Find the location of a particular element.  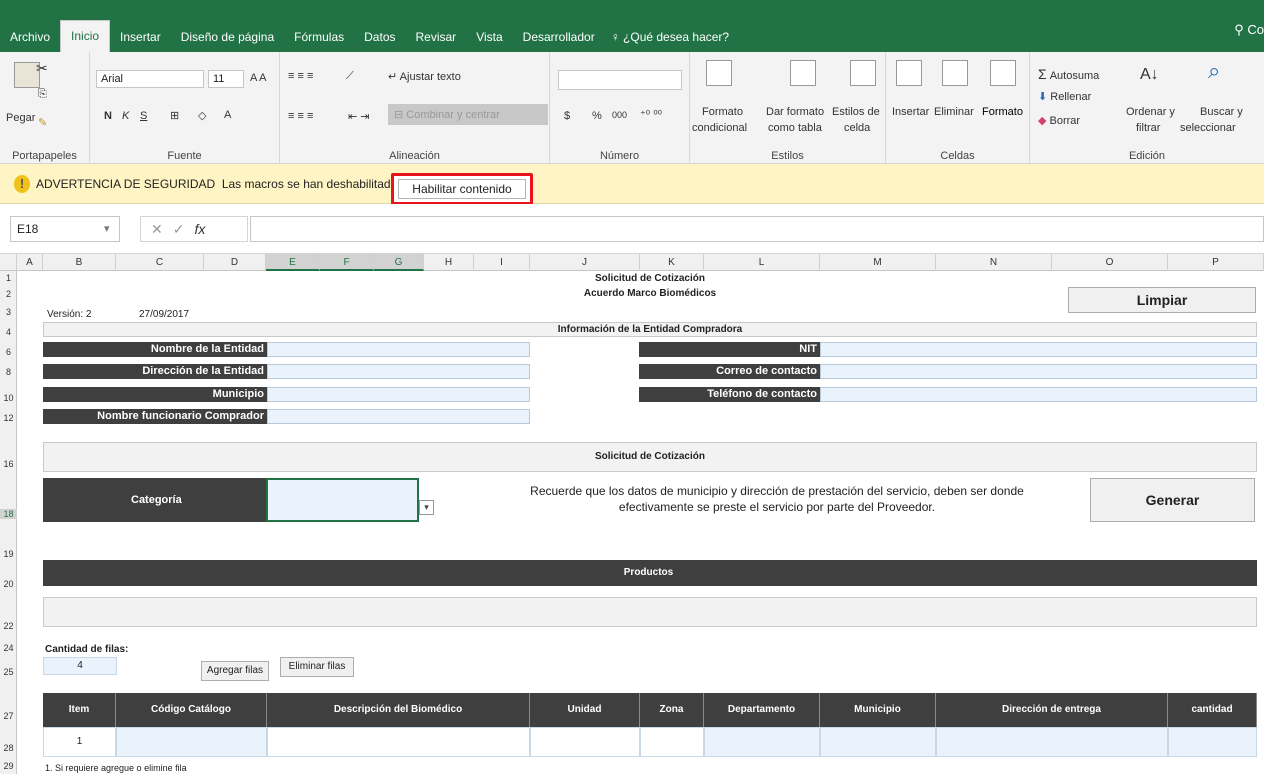

tab-insertar: Insertar is located at coordinates (140, 37).